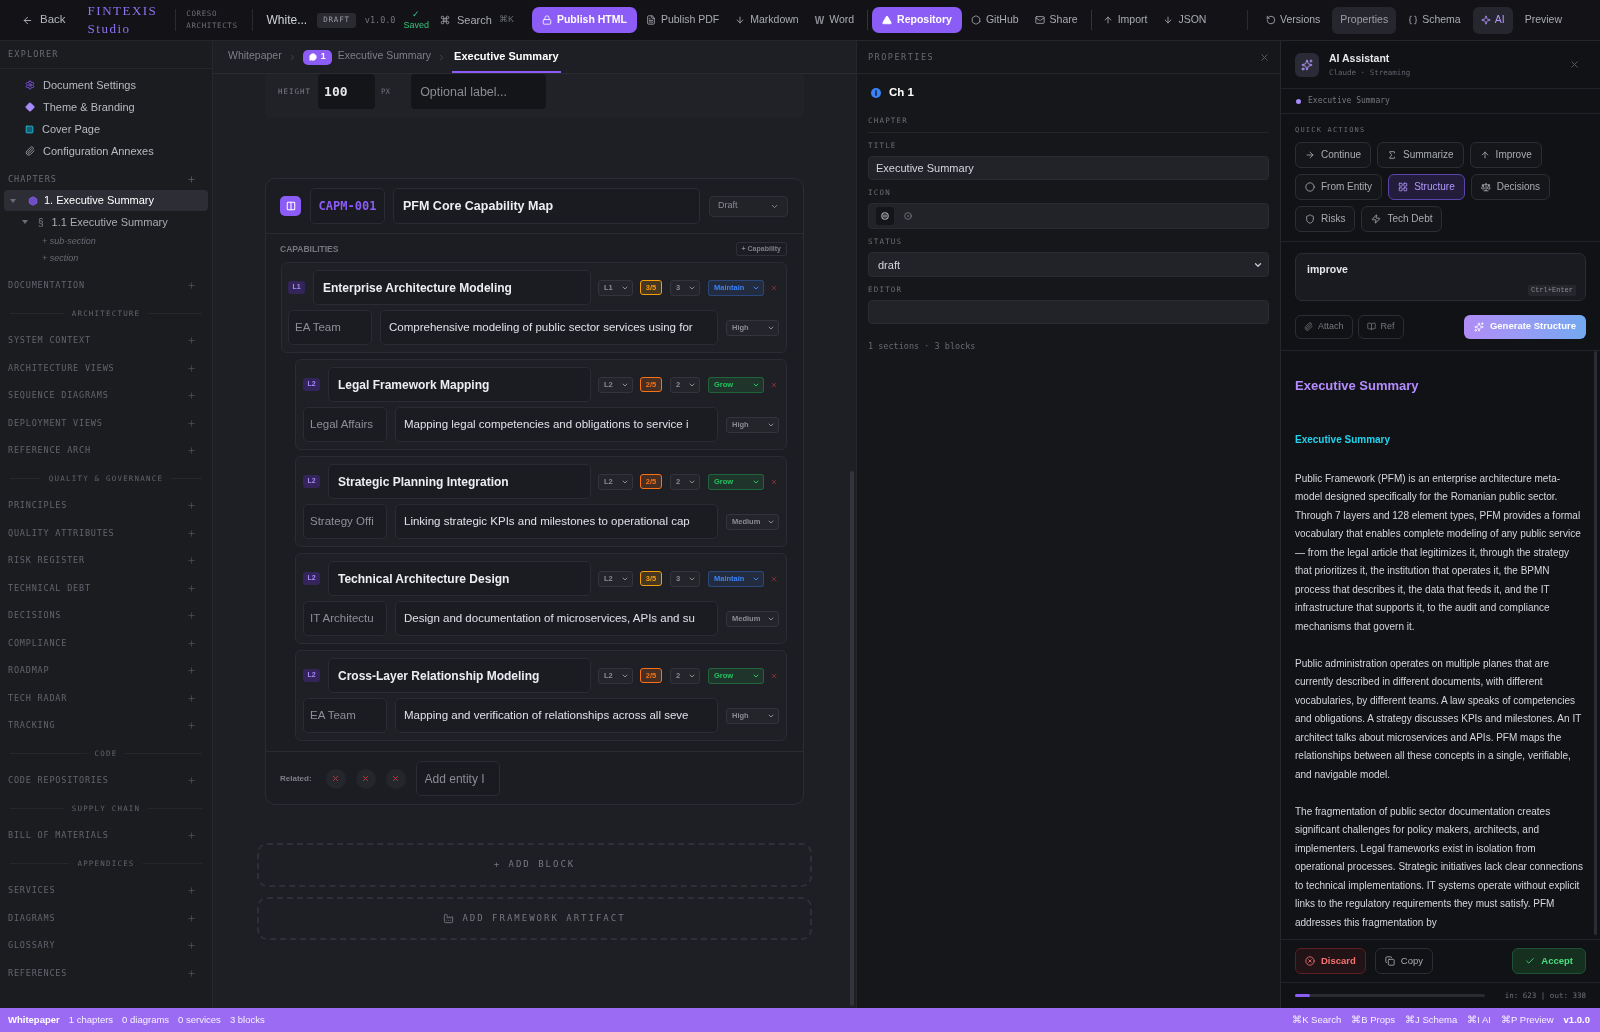 This screenshot has height=1032, width=1600. I want to click on capability-name-field: Technical Architecture Design, so click(459, 578).